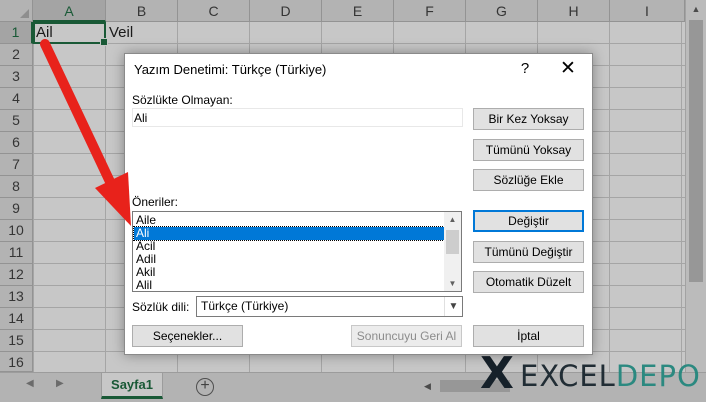 The width and height of the screenshot is (706, 402). I want to click on list-scroll-thumb, so click(452, 242).